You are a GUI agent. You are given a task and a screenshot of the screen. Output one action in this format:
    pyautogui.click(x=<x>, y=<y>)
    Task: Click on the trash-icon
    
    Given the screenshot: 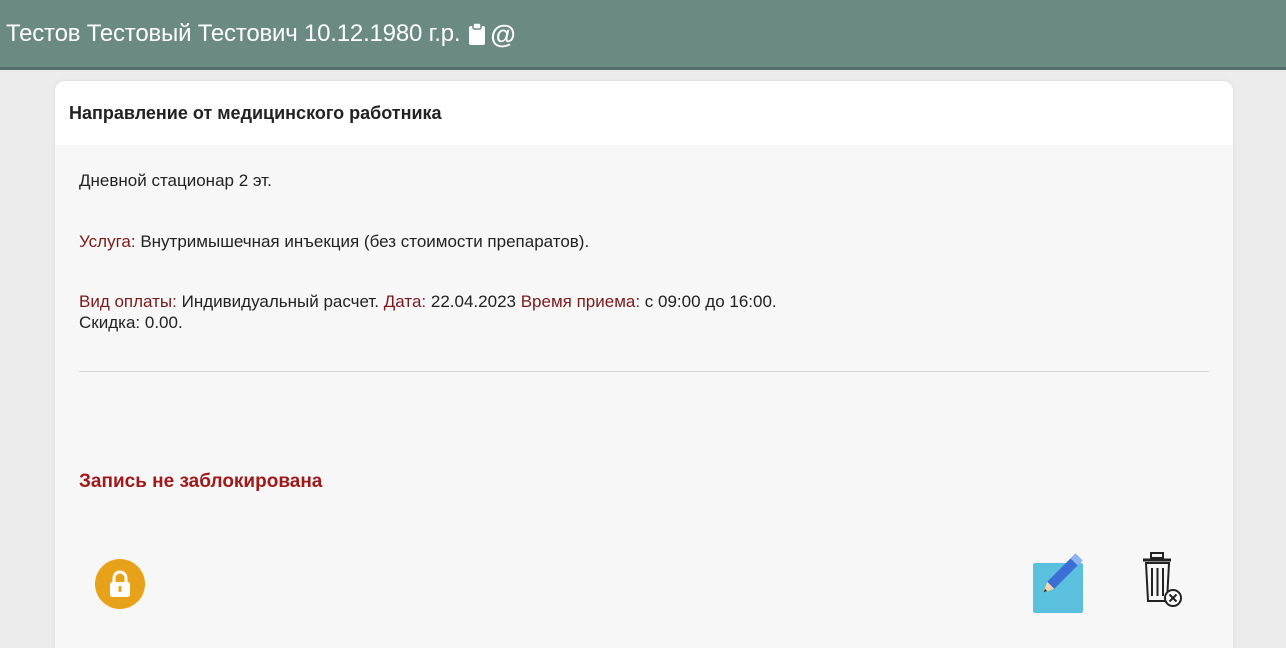 What is the action you would take?
    pyautogui.click(x=1162, y=579)
    